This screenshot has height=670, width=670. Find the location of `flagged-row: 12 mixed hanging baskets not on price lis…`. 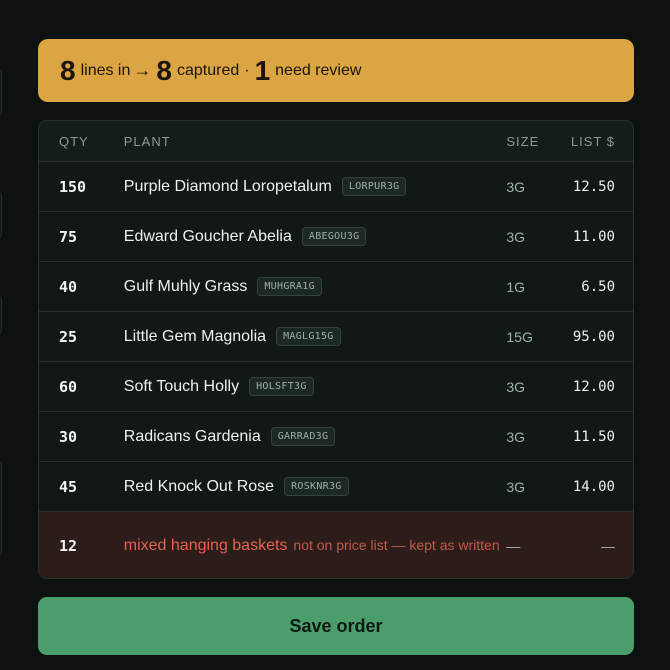

flagged-row: 12 mixed hanging baskets not on price lis… is located at coordinates (336, 545).